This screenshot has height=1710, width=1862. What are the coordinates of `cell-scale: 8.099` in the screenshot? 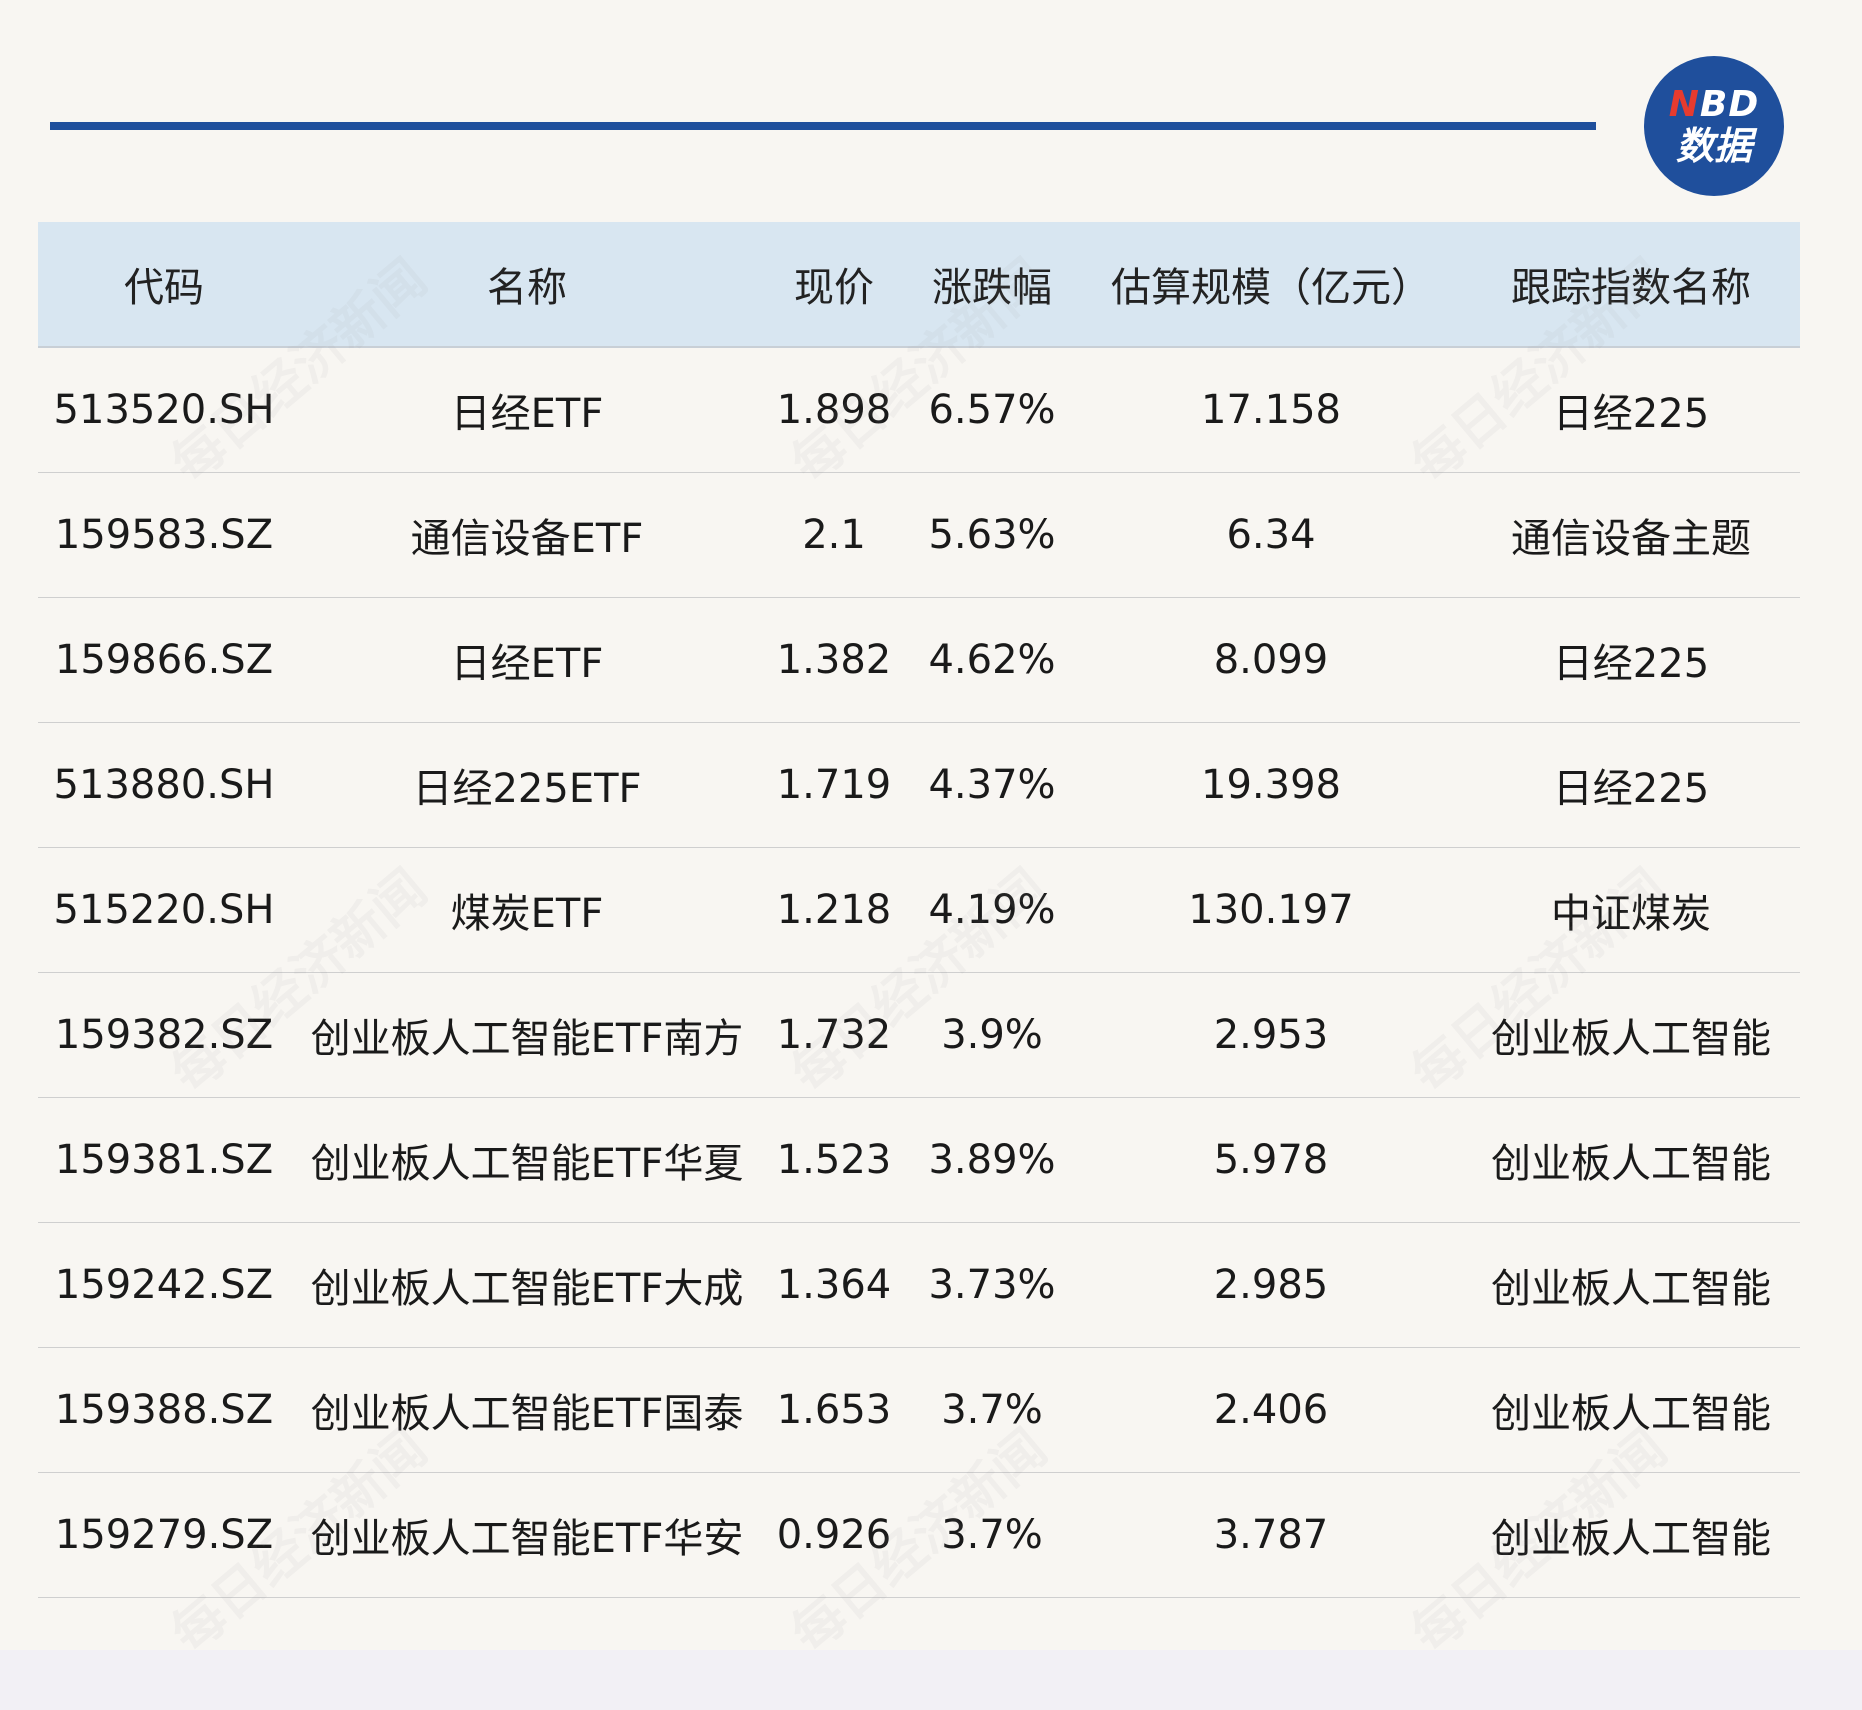 It's located at (1271, 660).